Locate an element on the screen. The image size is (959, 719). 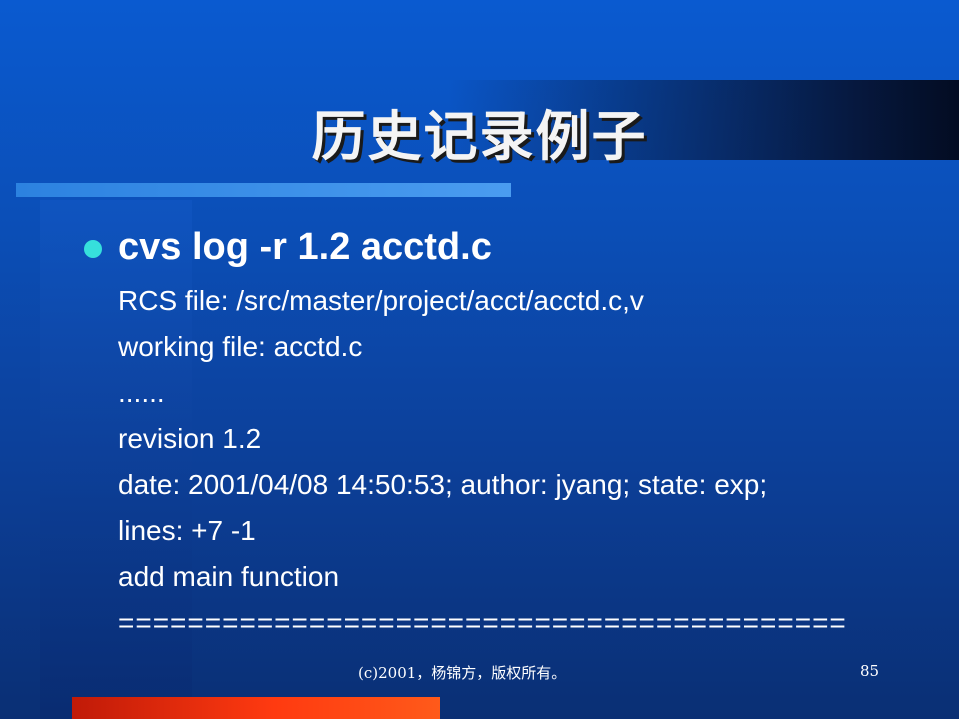
log-line-message: add main function is located at coordinates (229, 576).